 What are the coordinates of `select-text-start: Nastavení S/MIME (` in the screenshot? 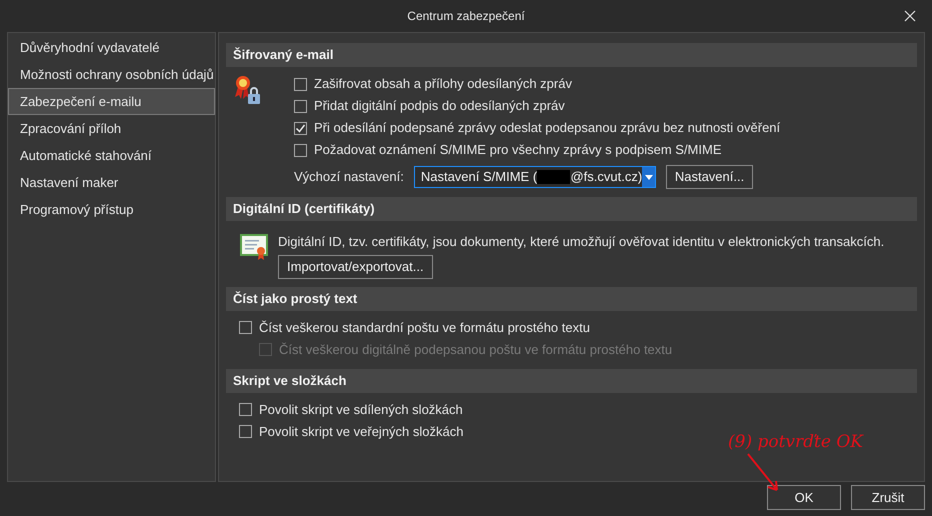 It's located at (479, 177).